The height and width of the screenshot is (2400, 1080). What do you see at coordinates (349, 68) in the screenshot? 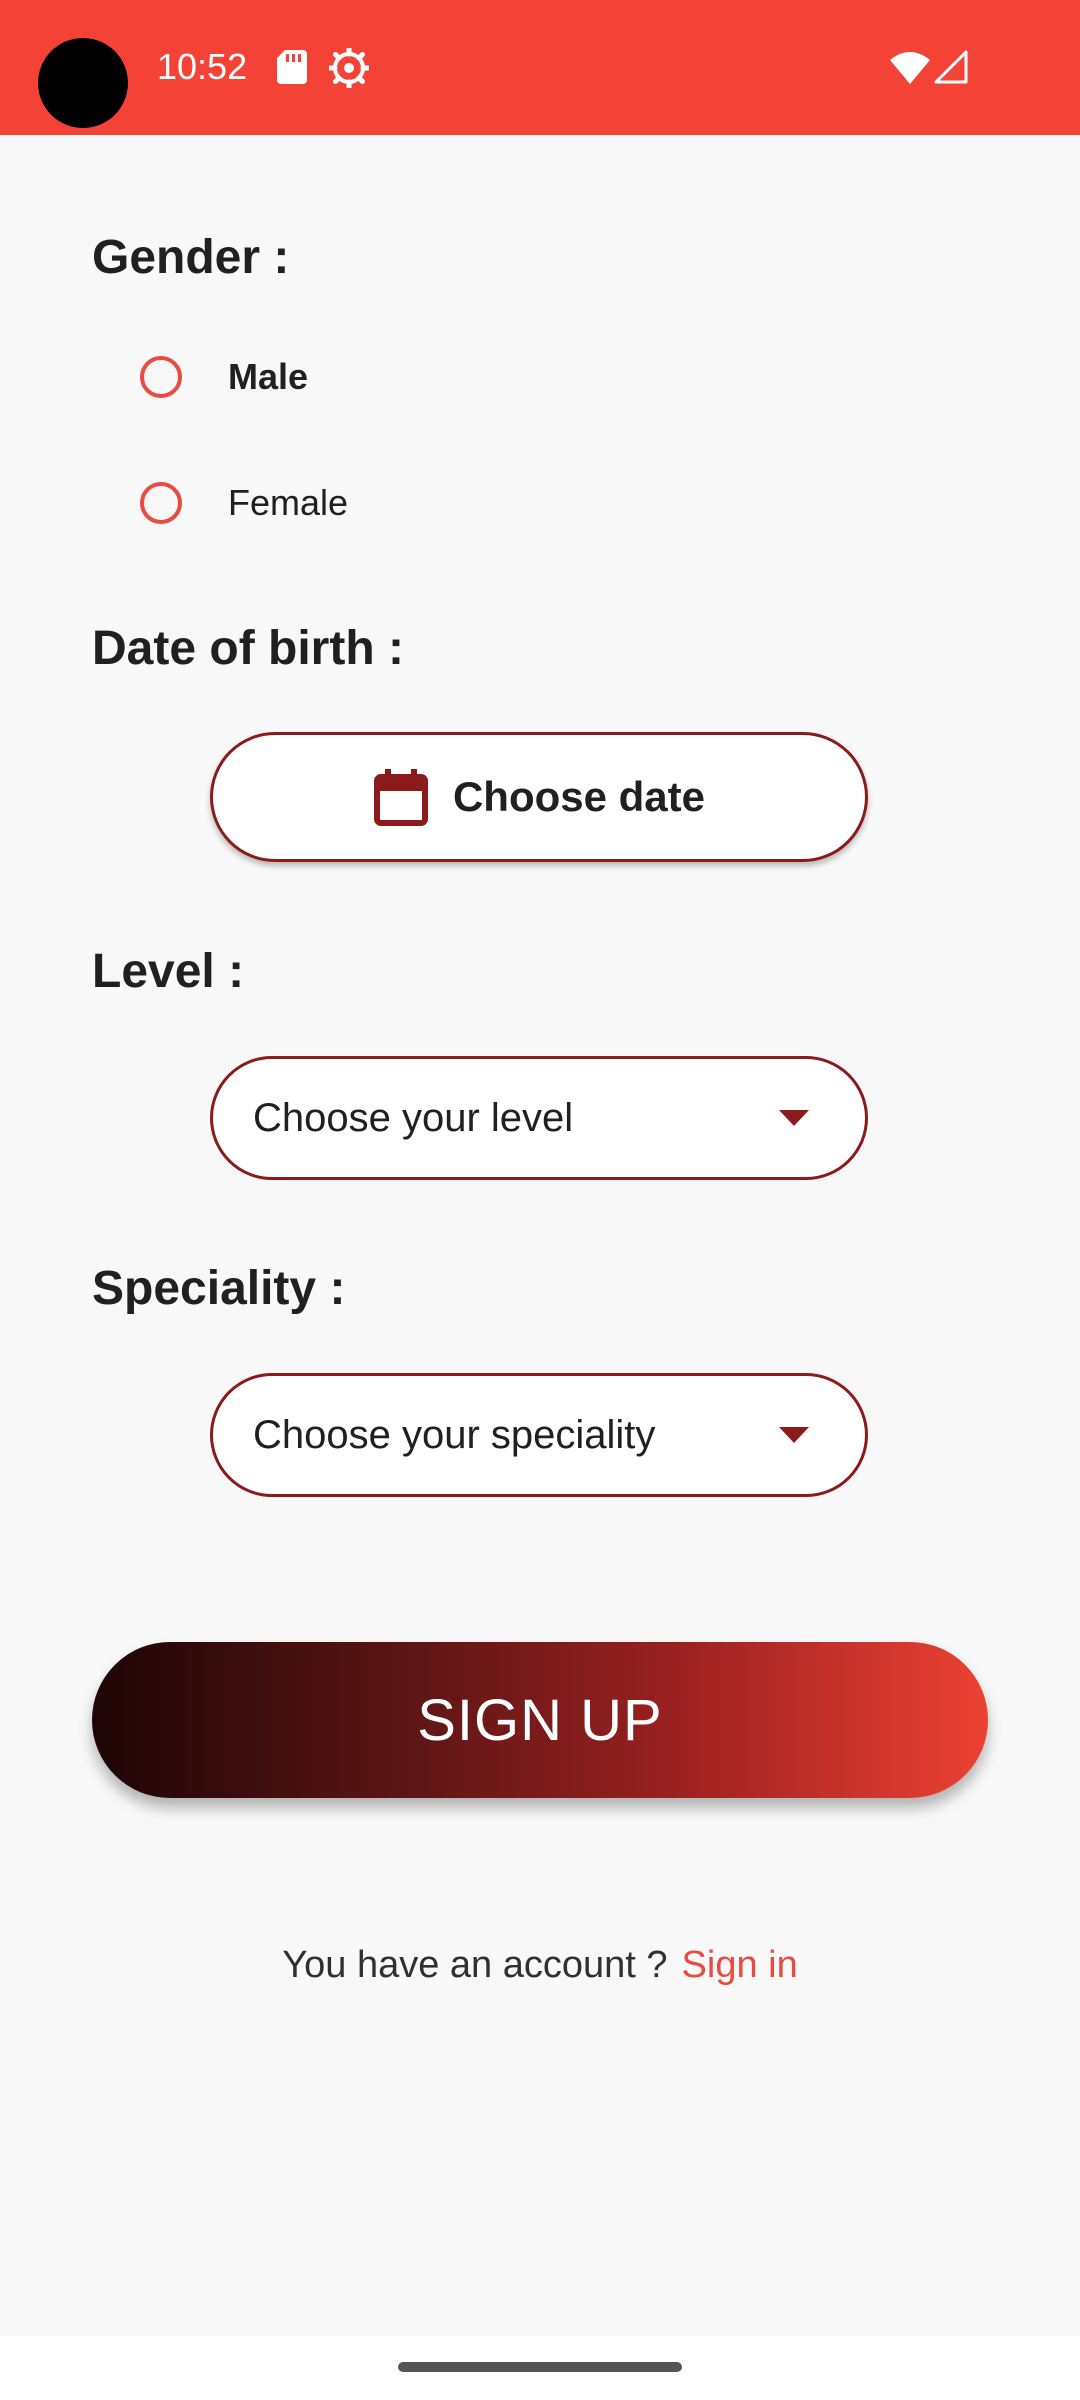
I see `settings-icon` at bounding box center [349, 68].